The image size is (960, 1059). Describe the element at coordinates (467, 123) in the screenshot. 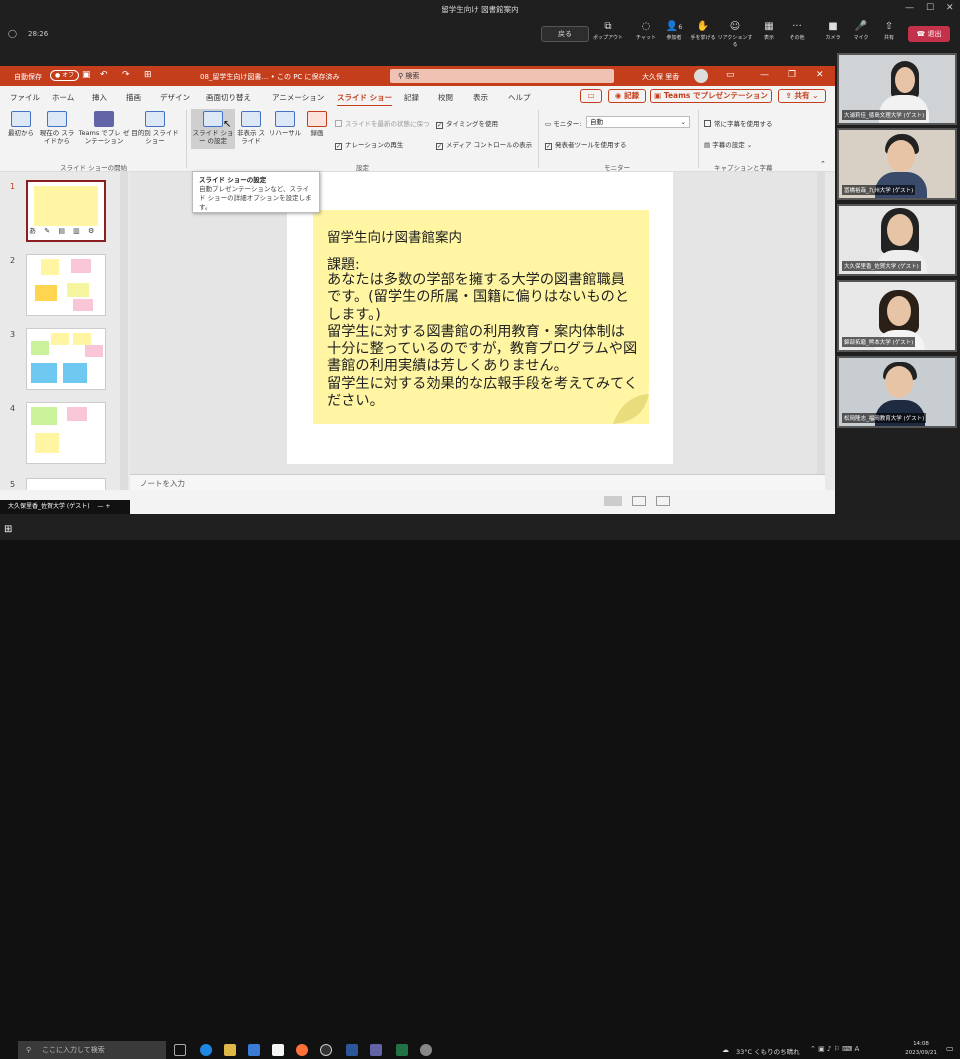

I see `use-timings-checkbox: ✓ タイミングを使用` at that location.